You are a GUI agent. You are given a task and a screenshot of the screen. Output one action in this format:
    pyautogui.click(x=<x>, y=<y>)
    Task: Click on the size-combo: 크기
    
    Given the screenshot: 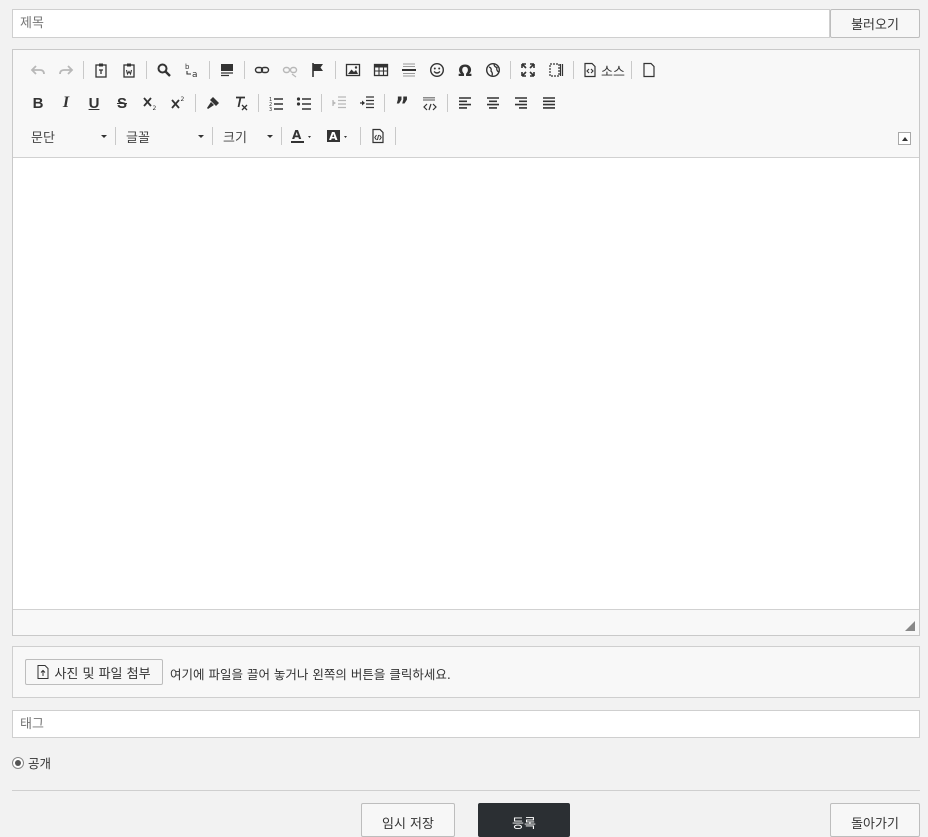 What is the action you would take?
    pyautogui.click(x=248, y=136)
    